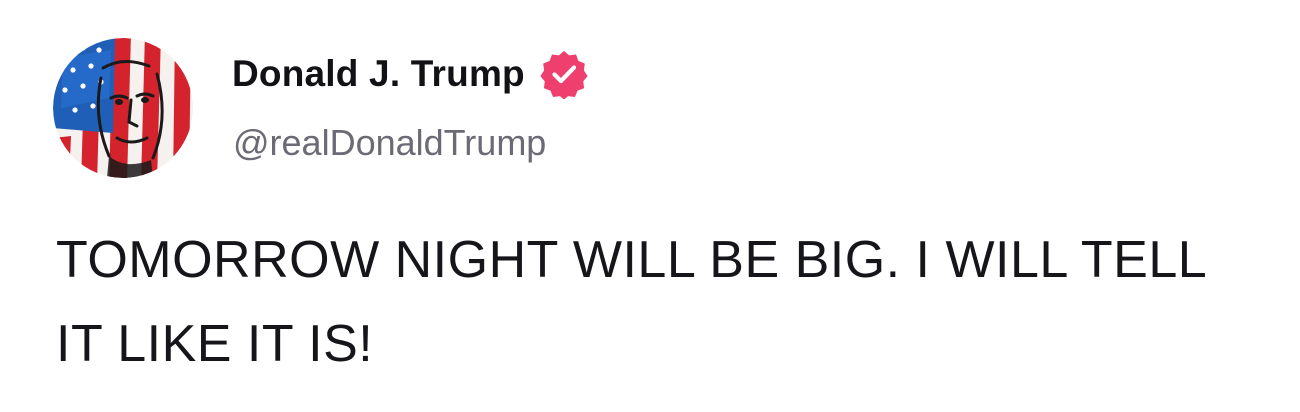 The width and height of the screenshot is (1300, 412). I want to click on author-handle: @realDonaldTrump, so click(389, 143).